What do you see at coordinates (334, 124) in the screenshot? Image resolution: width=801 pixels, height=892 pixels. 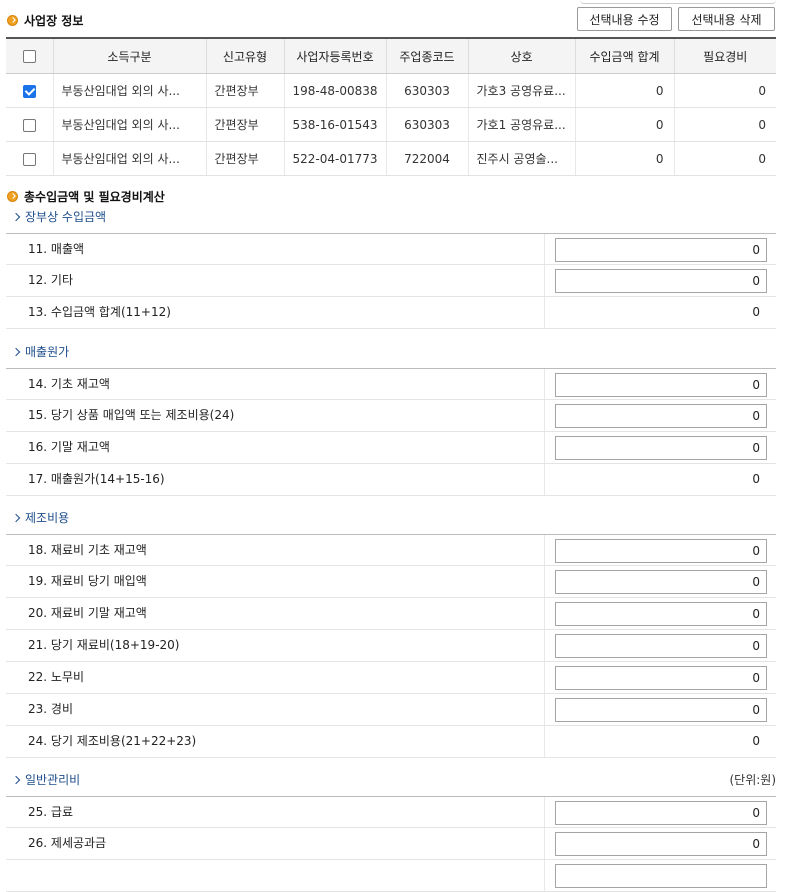 I see `cell-reg-no: 538-16-01543` at bounding box center [334, 124].